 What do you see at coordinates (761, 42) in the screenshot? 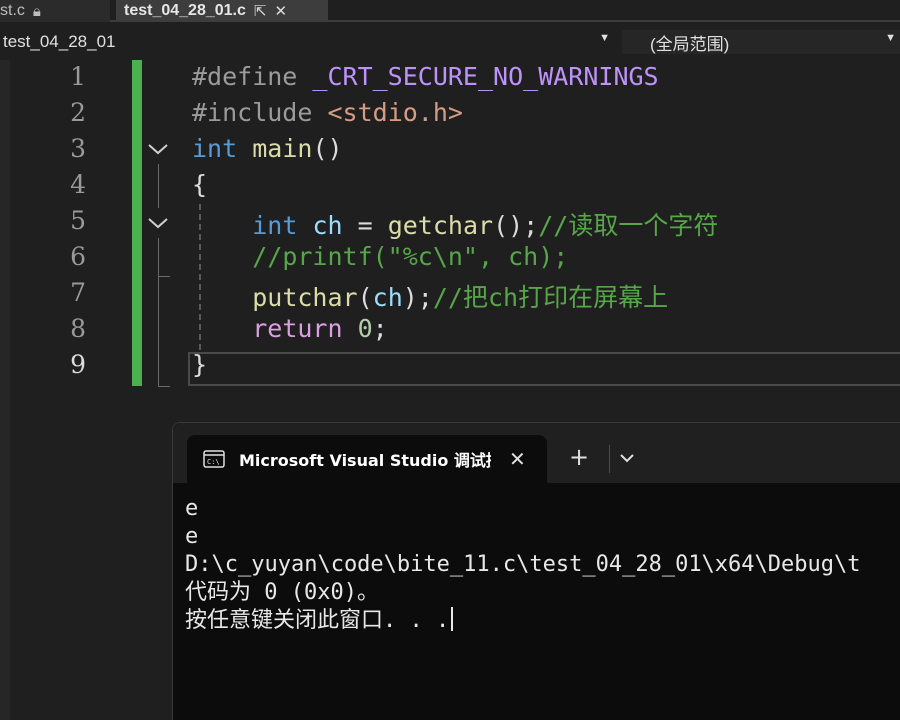
I see `member-scope-dropdown: (全局范围) ▼` at bounding box center [761, 42].